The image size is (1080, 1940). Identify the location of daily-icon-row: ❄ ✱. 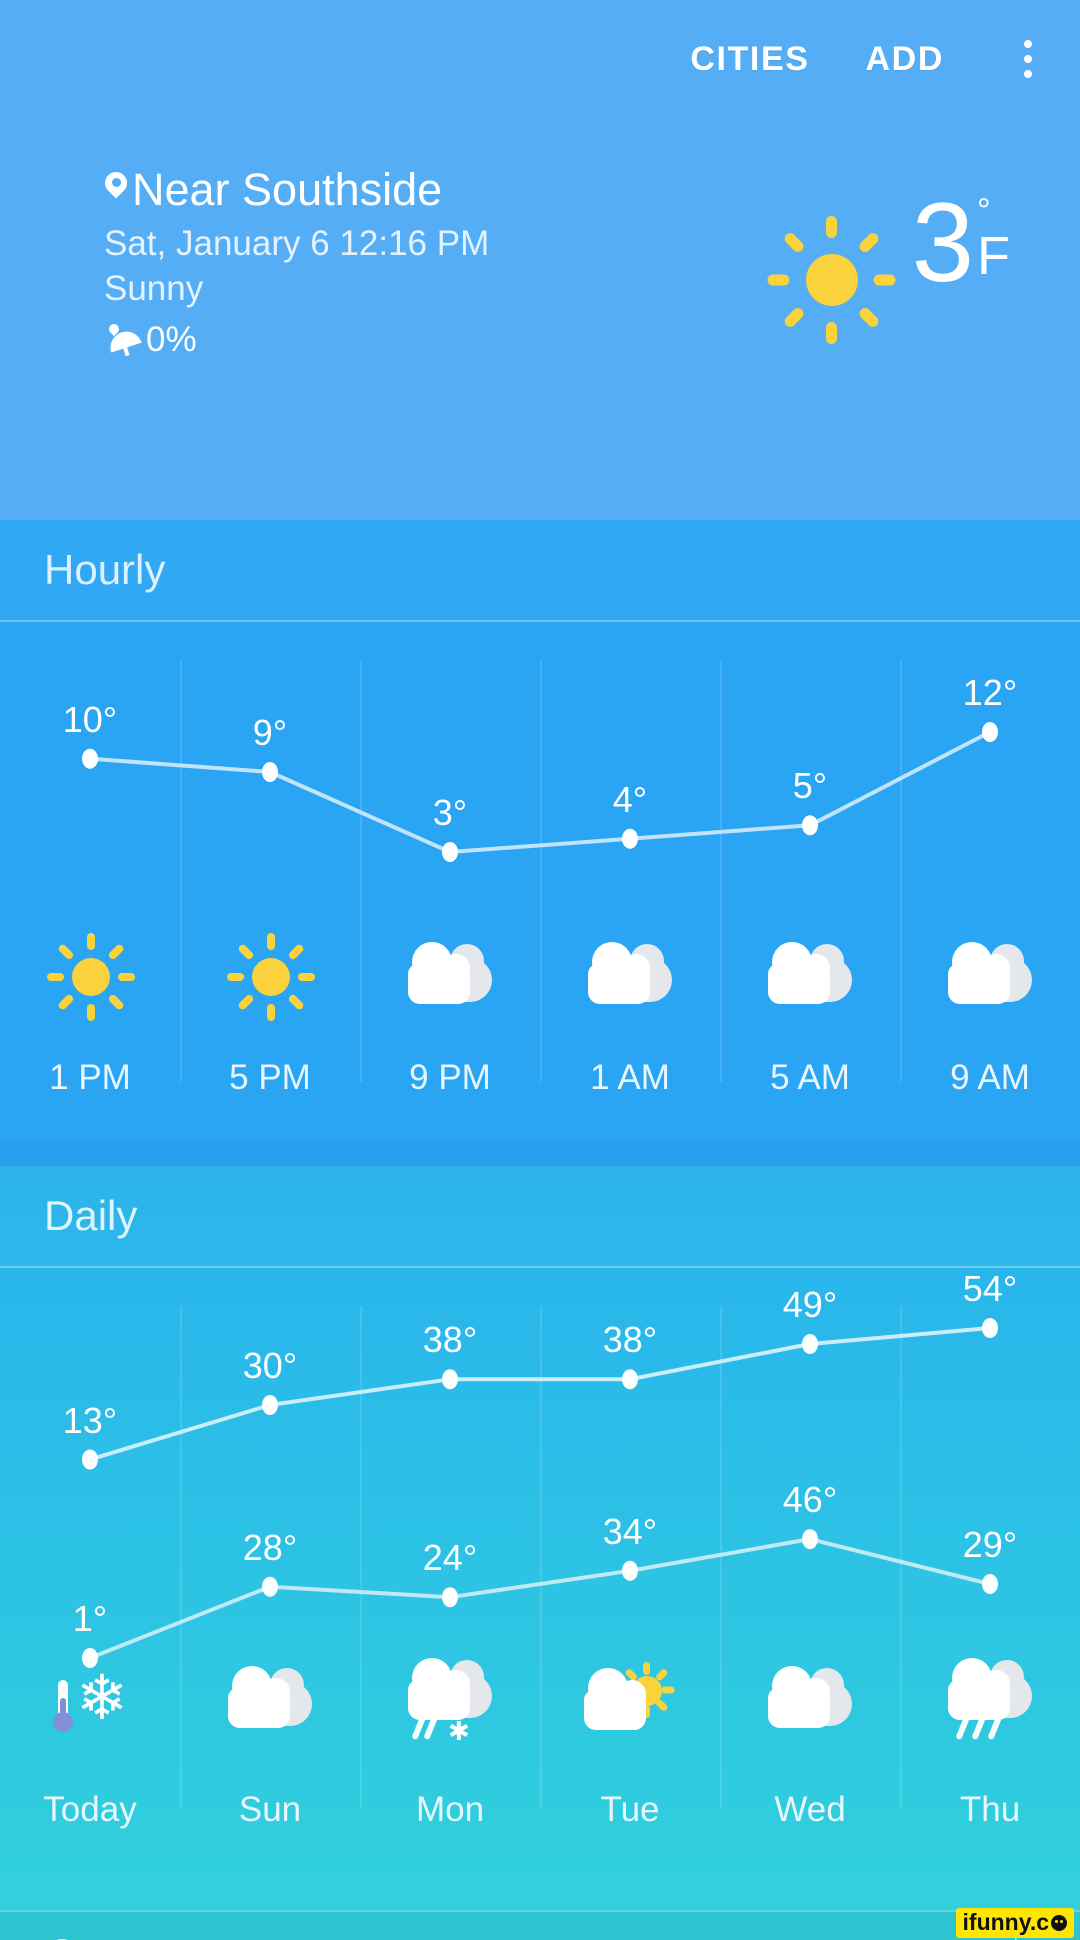
(540, 1702).